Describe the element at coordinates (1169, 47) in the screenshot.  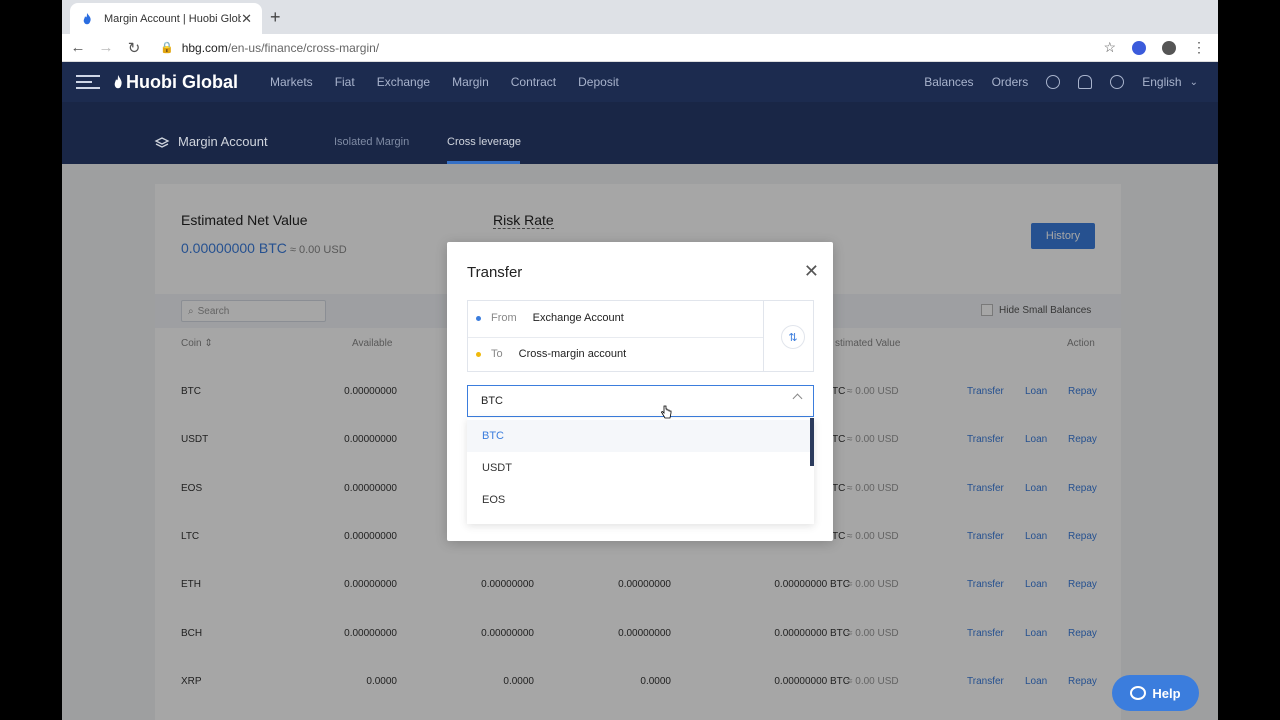
I see `profile-avatar` at that location.